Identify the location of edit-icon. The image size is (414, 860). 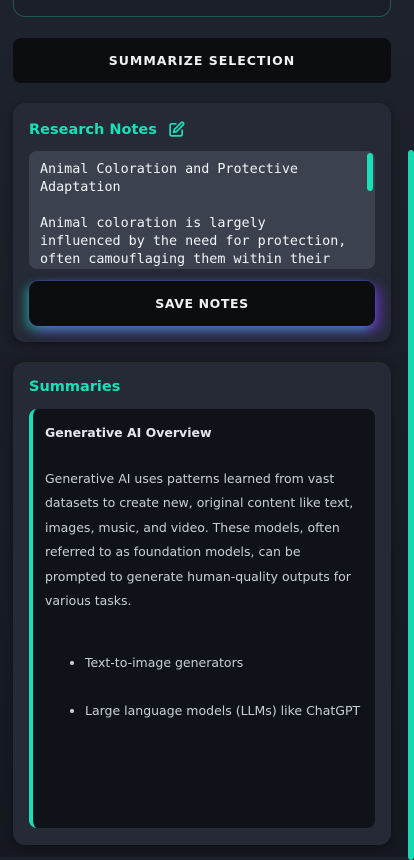
(176, 129).